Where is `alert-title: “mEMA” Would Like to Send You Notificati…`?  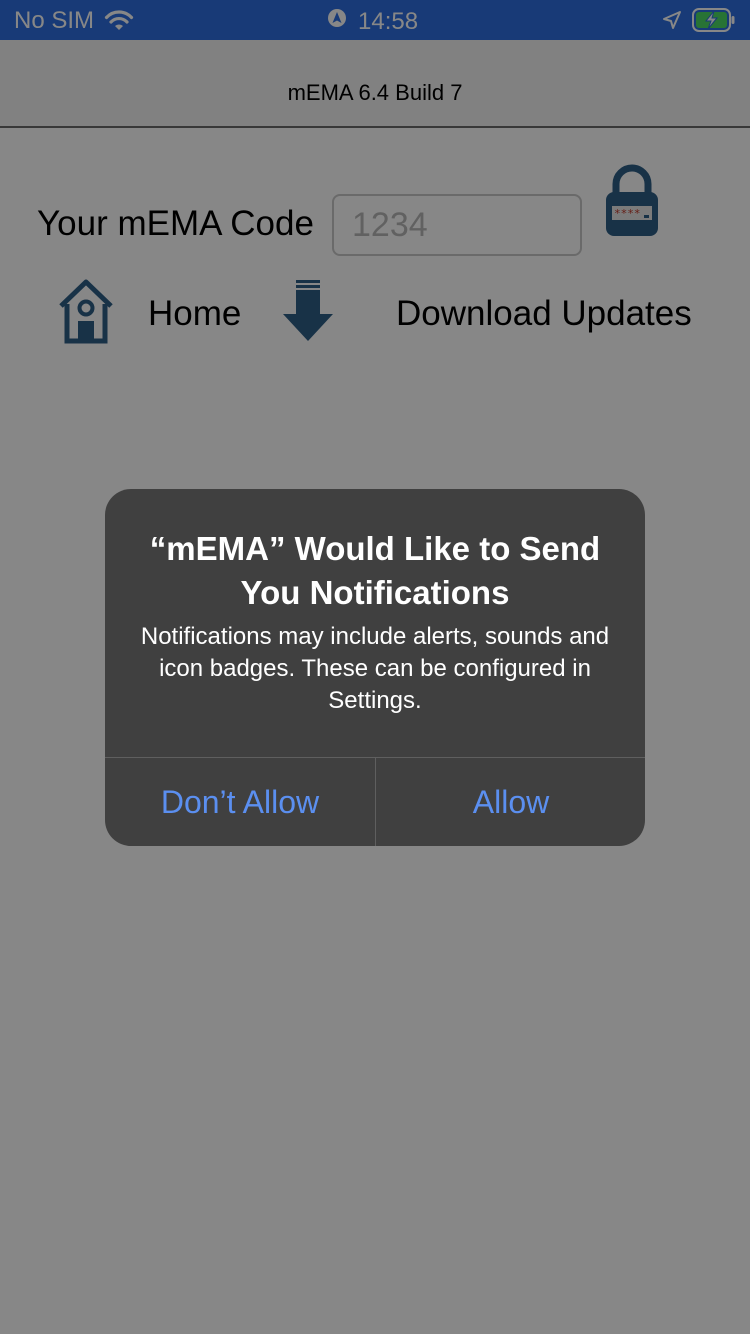 alert-title: “mEMA” Would Like to Send You Notificati… is located at coordinates (375, 570).